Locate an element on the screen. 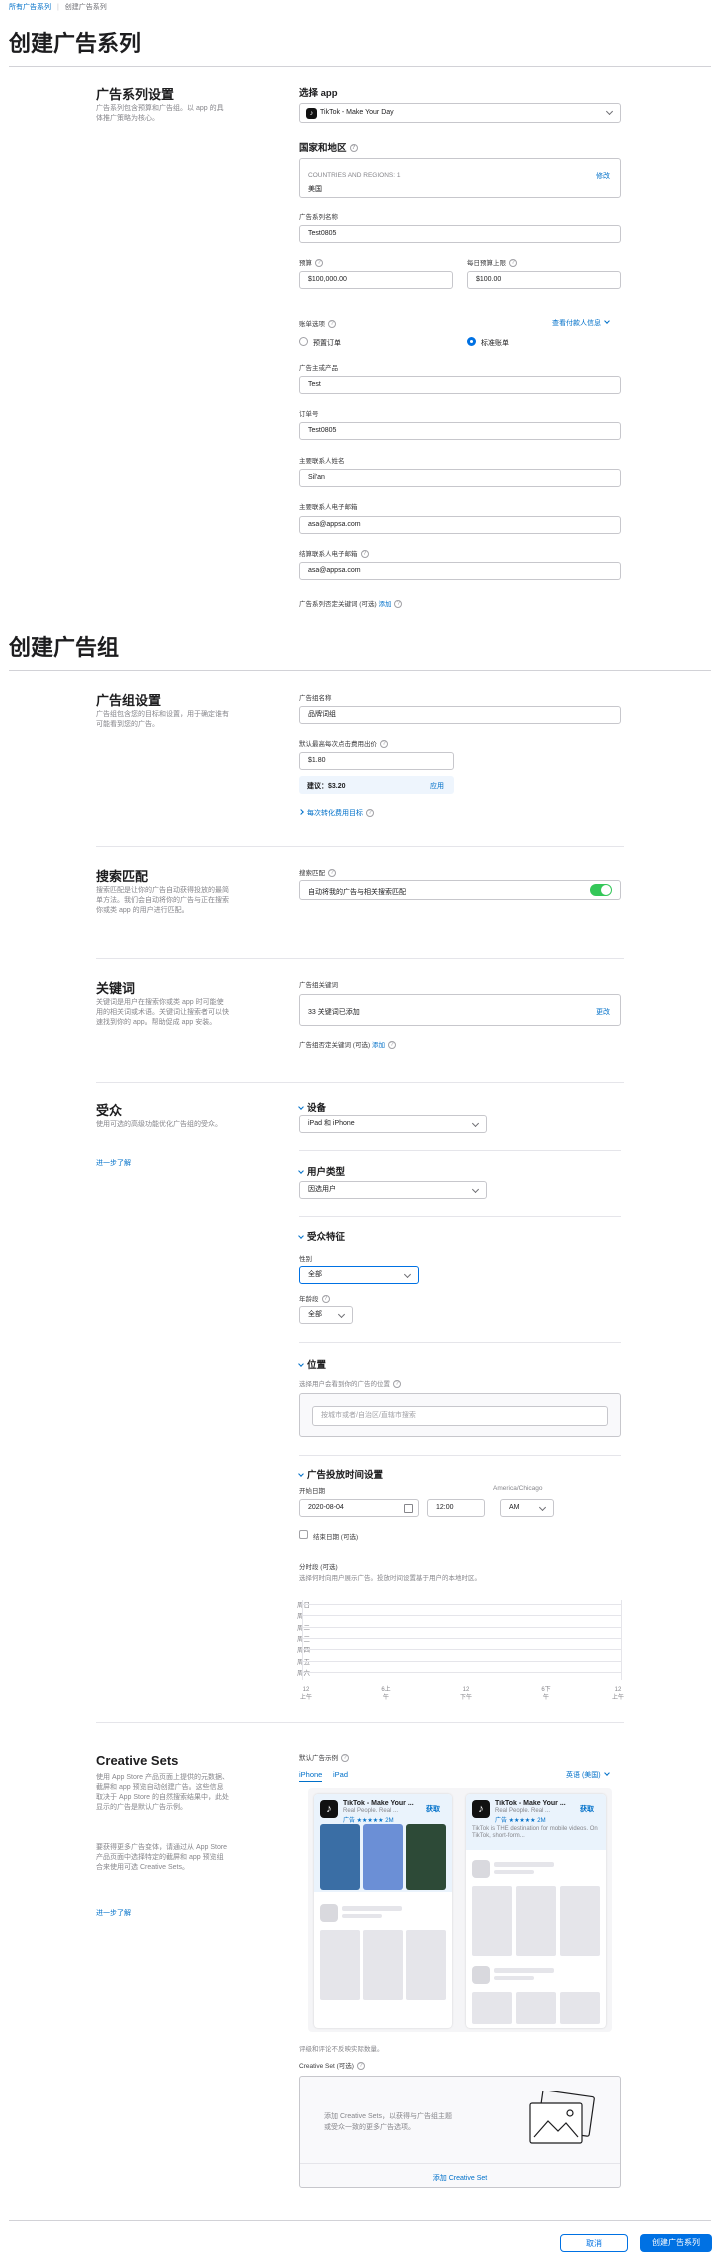 The height and width of the screenshot is (2267, 720). countries-box: COUNTRIES AND REGIONS: 1 美国 修改 is located at coordinates (460, 178).